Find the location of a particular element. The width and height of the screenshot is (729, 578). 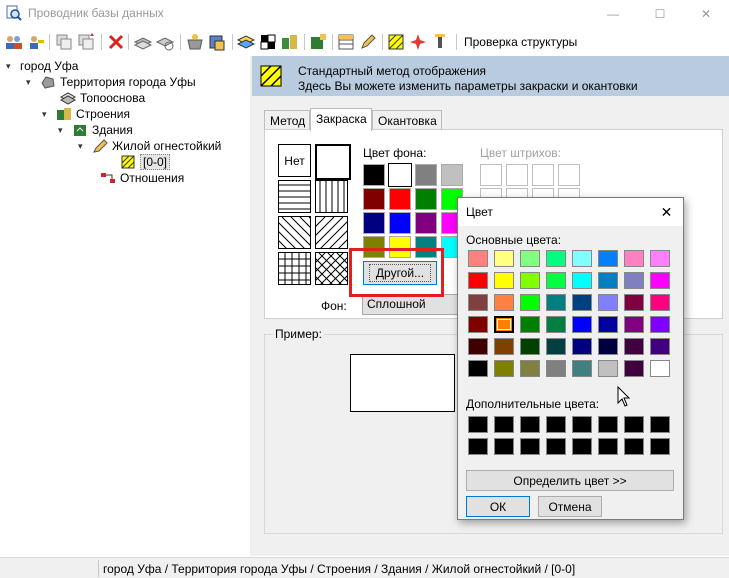

tree-item-topobase: Топооснова is located at coordinates (95, 98).